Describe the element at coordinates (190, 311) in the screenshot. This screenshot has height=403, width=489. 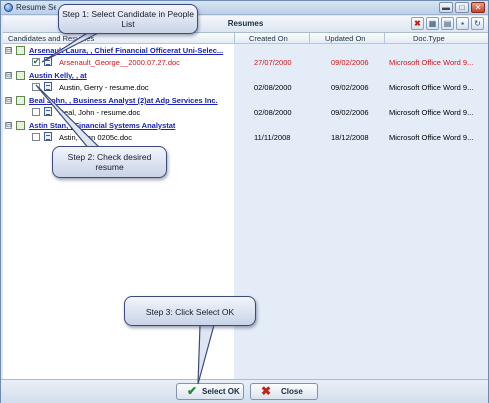
I see `step3-callout: Step 3: Click Select OK` at that location.